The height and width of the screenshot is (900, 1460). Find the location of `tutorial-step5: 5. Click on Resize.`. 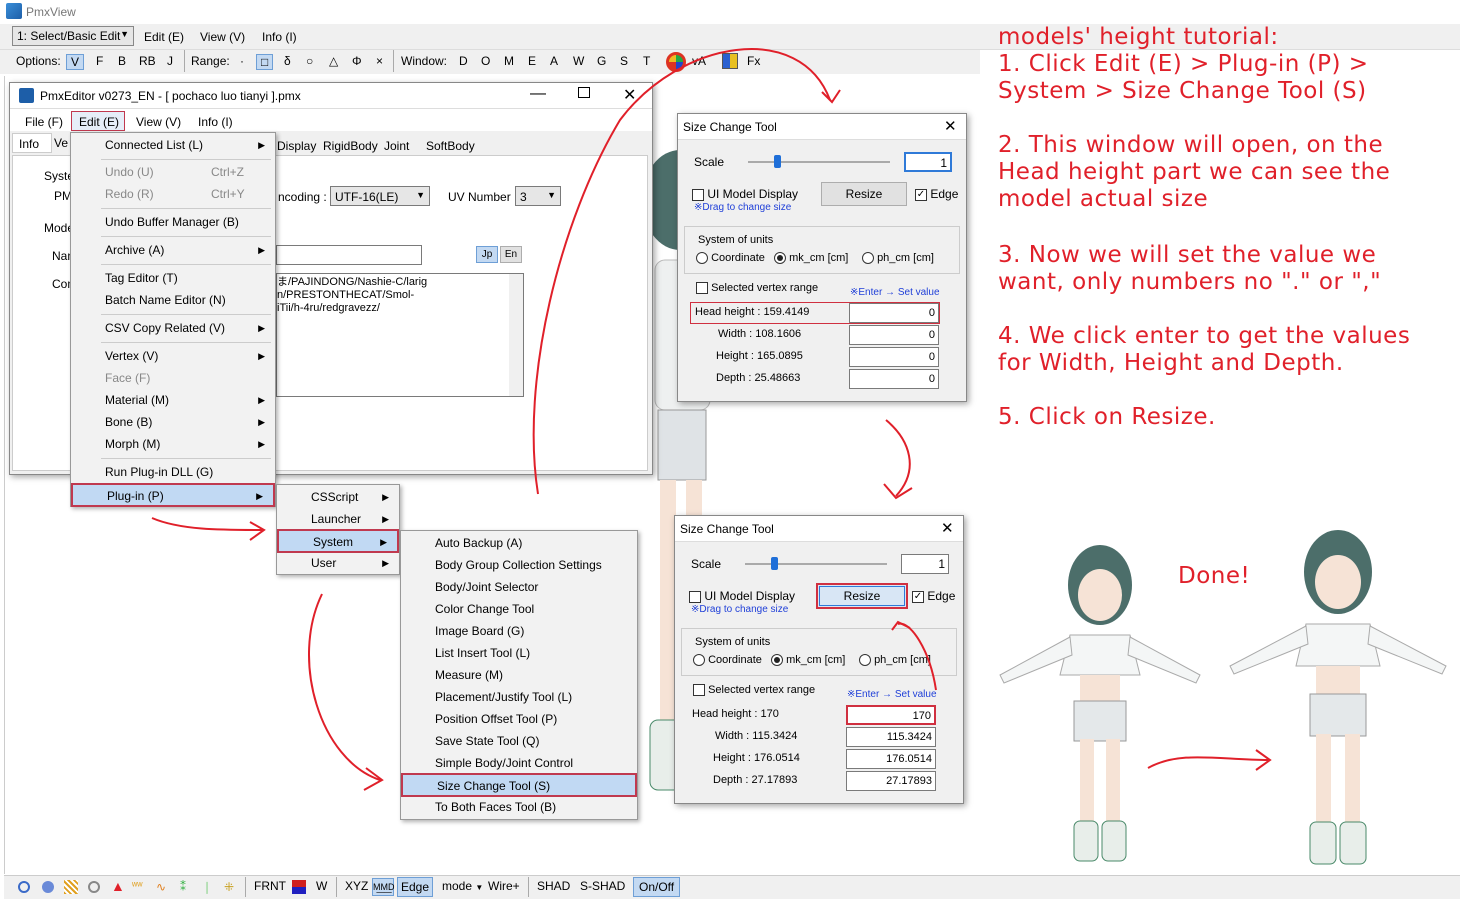

tutorial-step5: 5. Click on Resize. is located at coordinates (1107, 417).